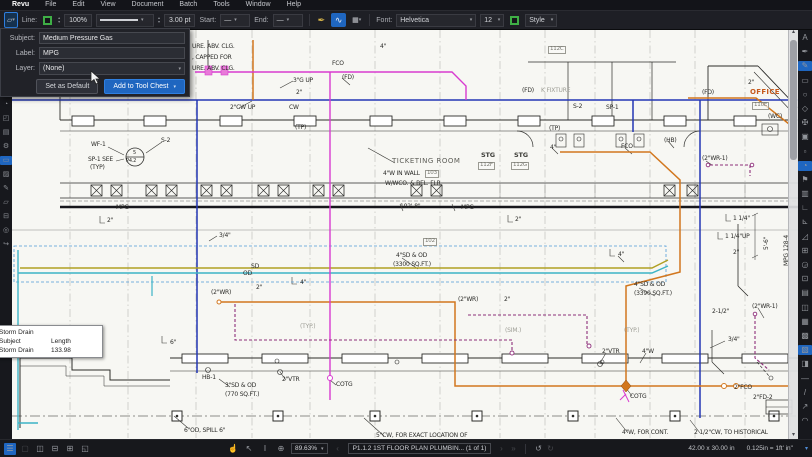 Image resolution: width=812 pixels, height=457 pixels. Describe the element at coordinates (6, 202) in the screenshot. I see `tool-chest-icon: ▱` at that location.